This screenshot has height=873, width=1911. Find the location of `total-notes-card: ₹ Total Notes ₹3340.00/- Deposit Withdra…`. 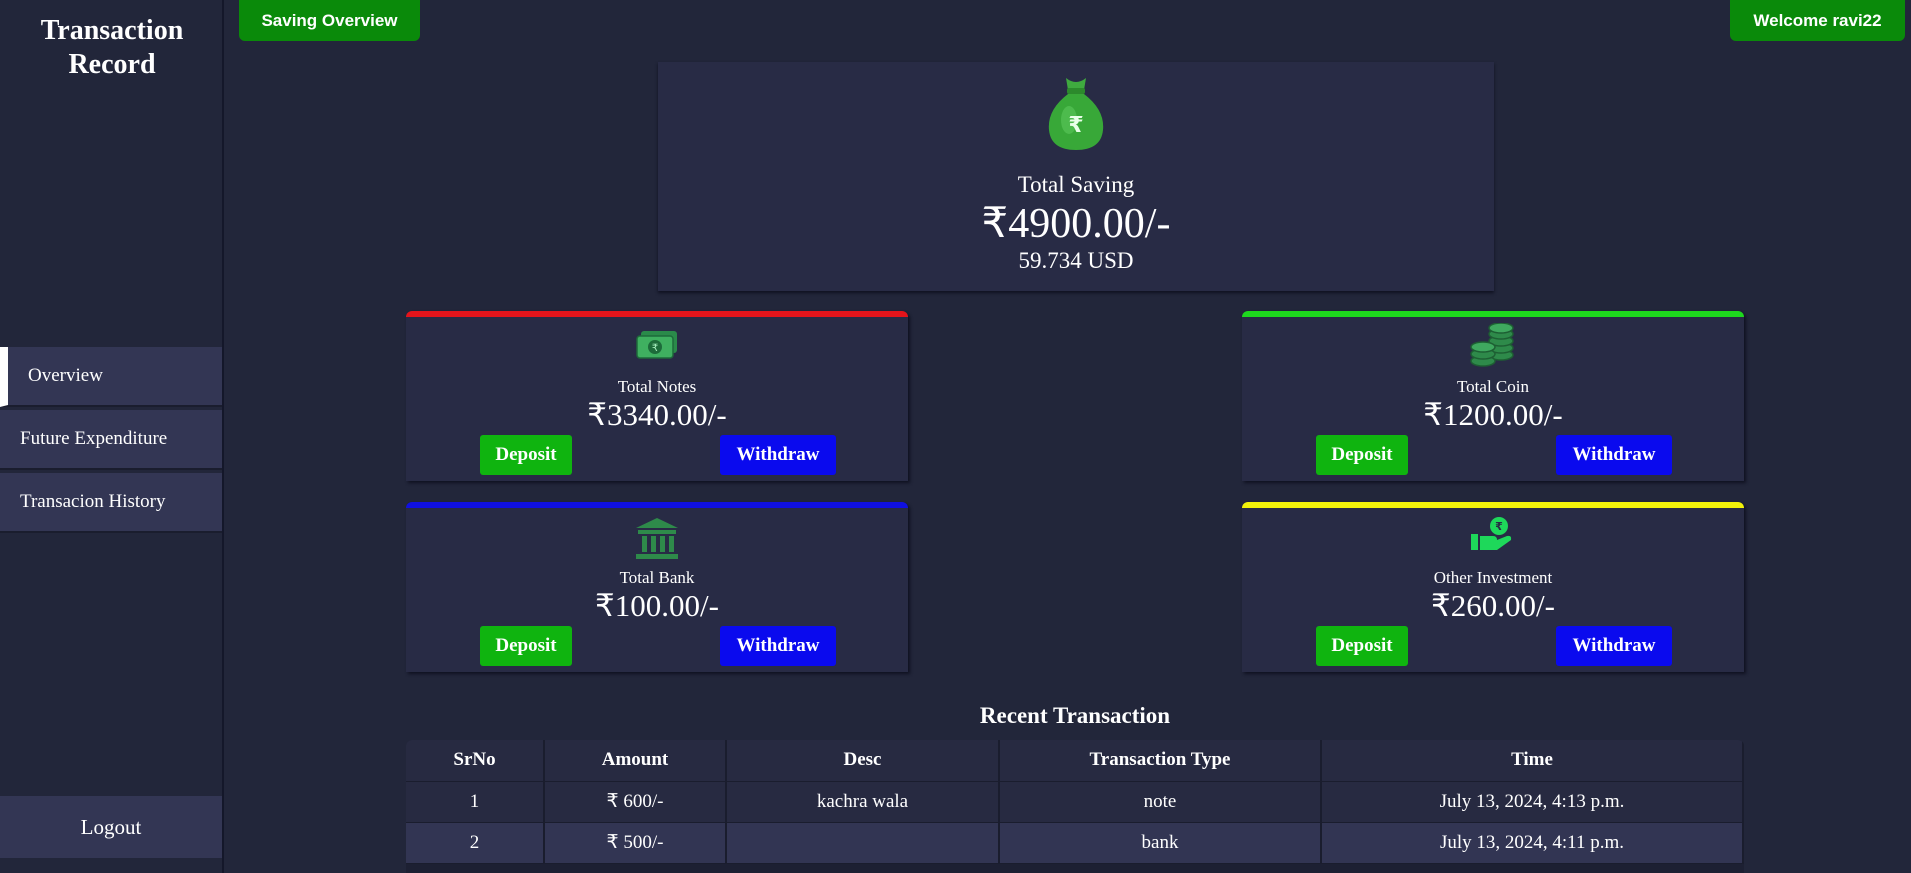

total-notes-card: ₹ Total Notes ₹3340.00/- Deposit Withdra… is located at coordinates (657, 396).